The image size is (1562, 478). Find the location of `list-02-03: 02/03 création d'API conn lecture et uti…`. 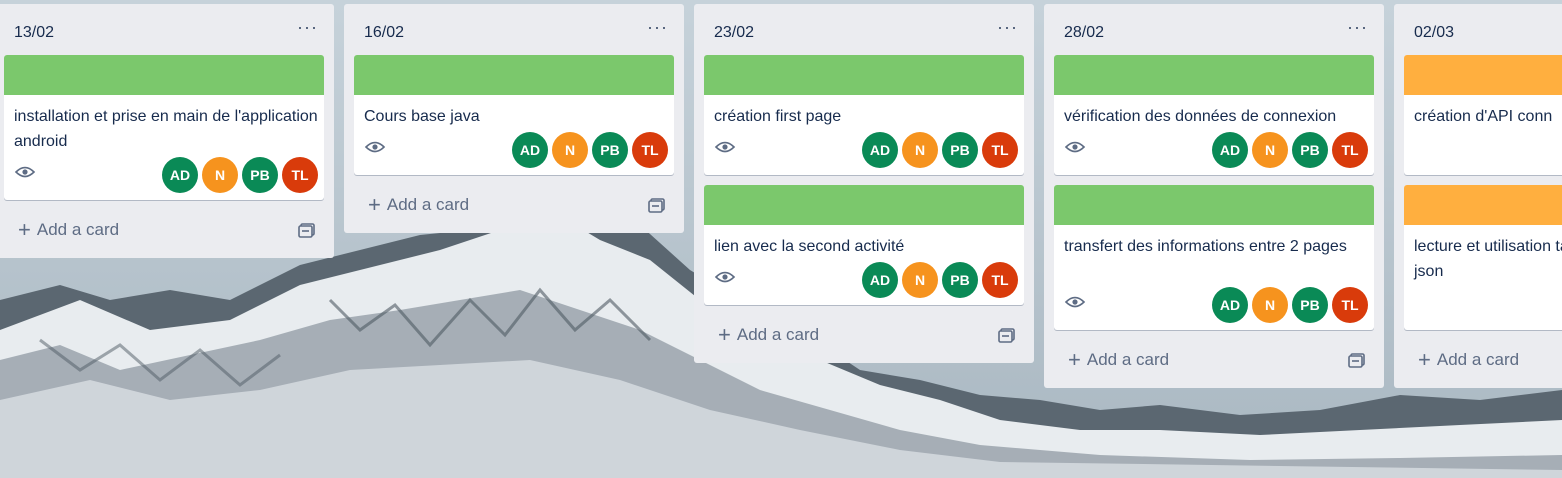

list-02-03: 02/03 création d'API conn lecture et uti… is located at coordinates (1478, 196).